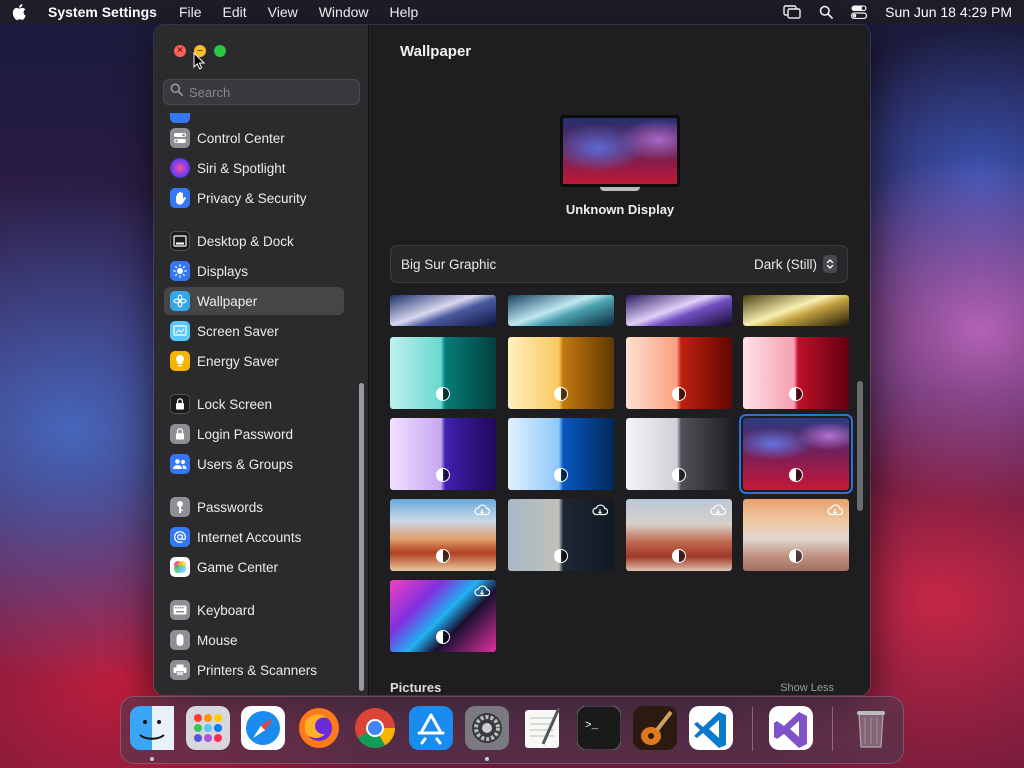 The height and width of the screenshot is (768, 1024). I want to click on menu-help: Help, so click(404, 12).